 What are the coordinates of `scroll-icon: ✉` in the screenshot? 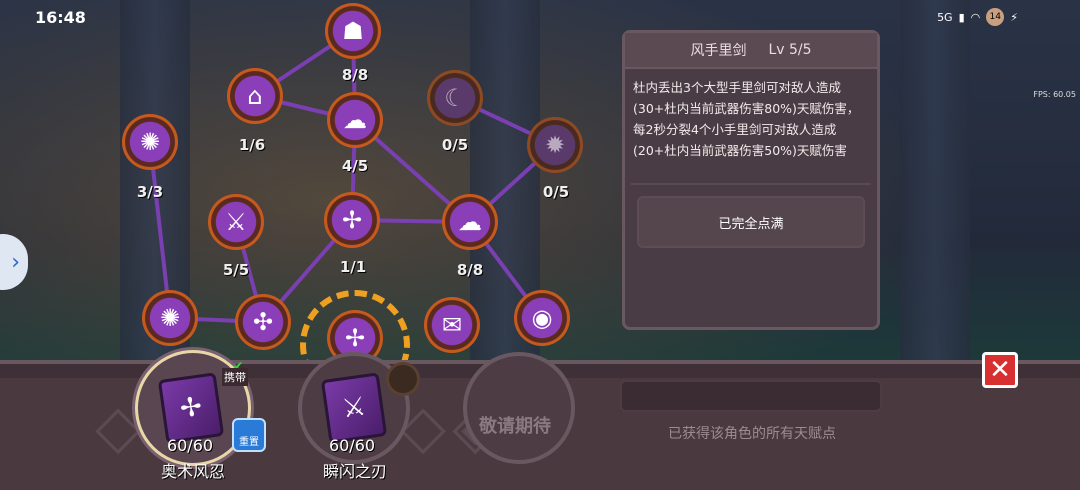 It's located at (452, 325).